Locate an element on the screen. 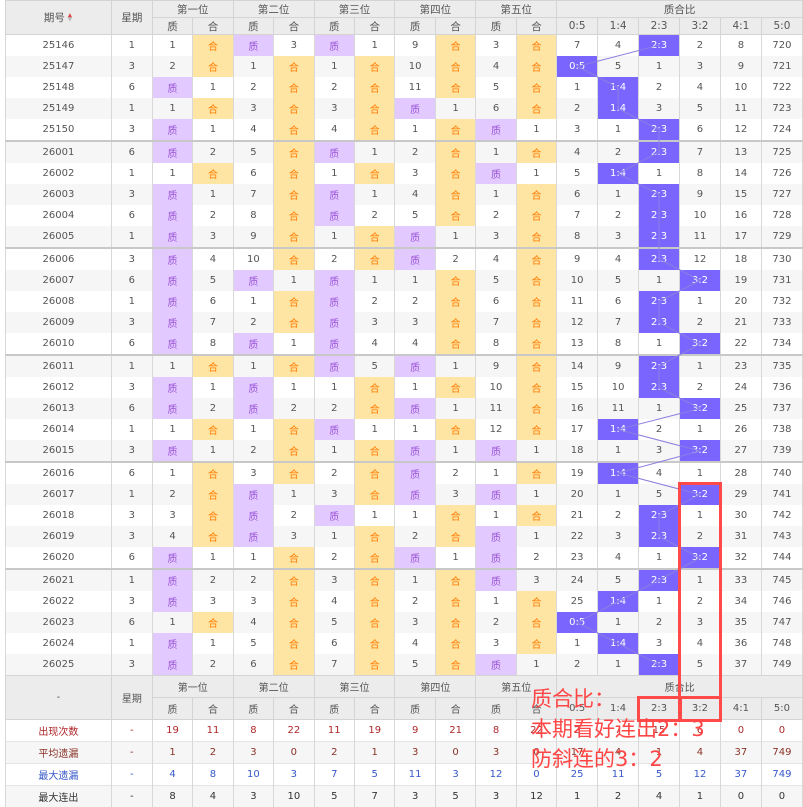 The image size is (803, 807). stat-value: 2 is located at coordinates (618, 796).